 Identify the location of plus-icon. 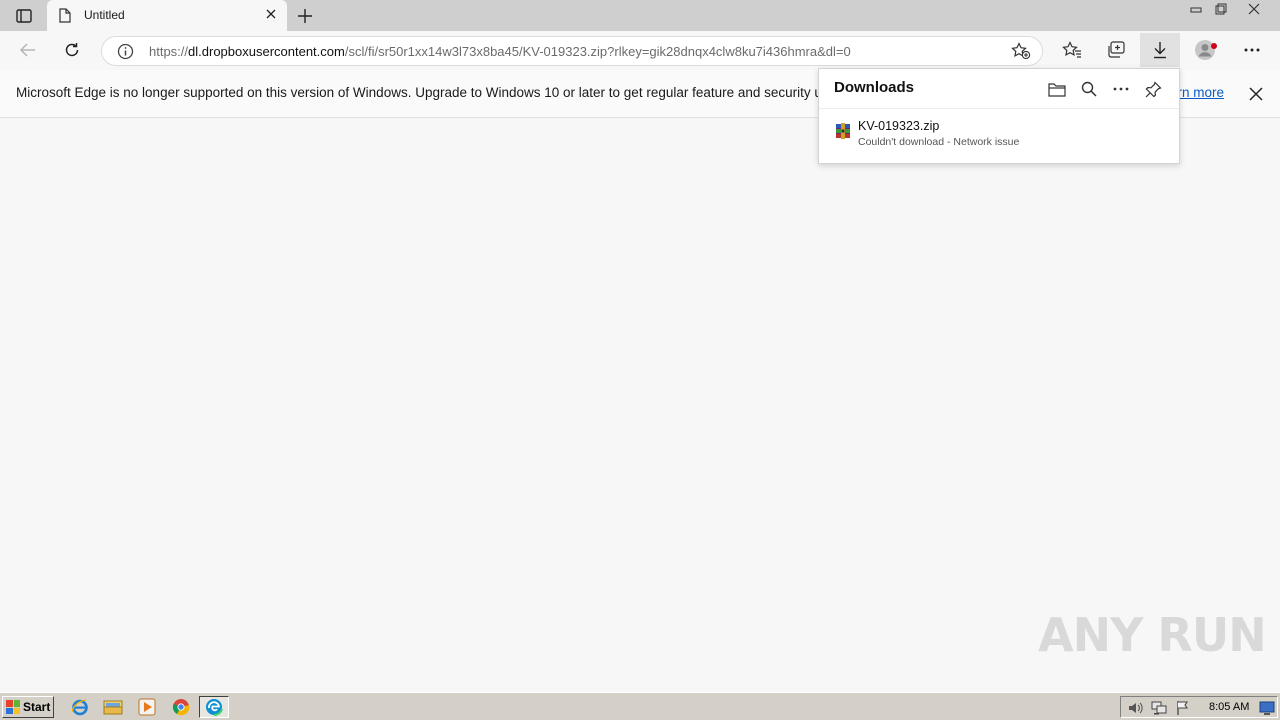
(305, 16).